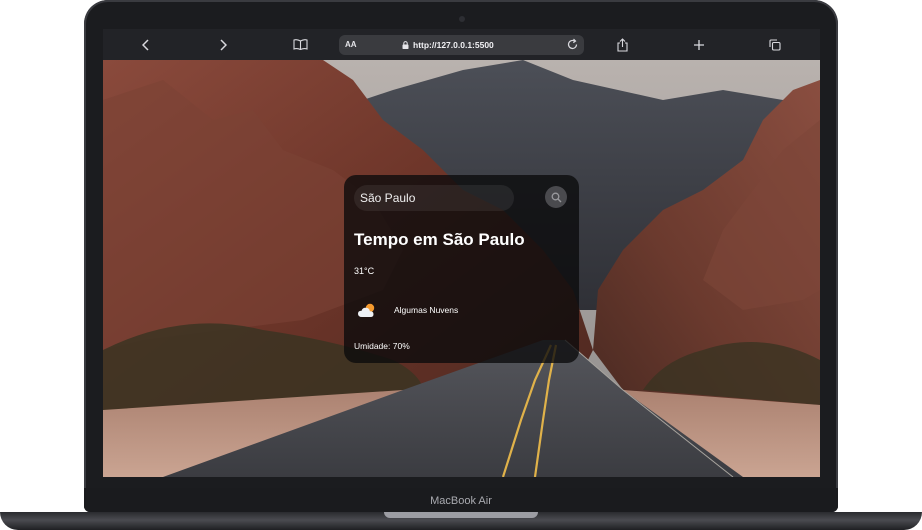 This screenshot has height=530, width=922. I want to click on temperature: 31°C, so click(364, 271).